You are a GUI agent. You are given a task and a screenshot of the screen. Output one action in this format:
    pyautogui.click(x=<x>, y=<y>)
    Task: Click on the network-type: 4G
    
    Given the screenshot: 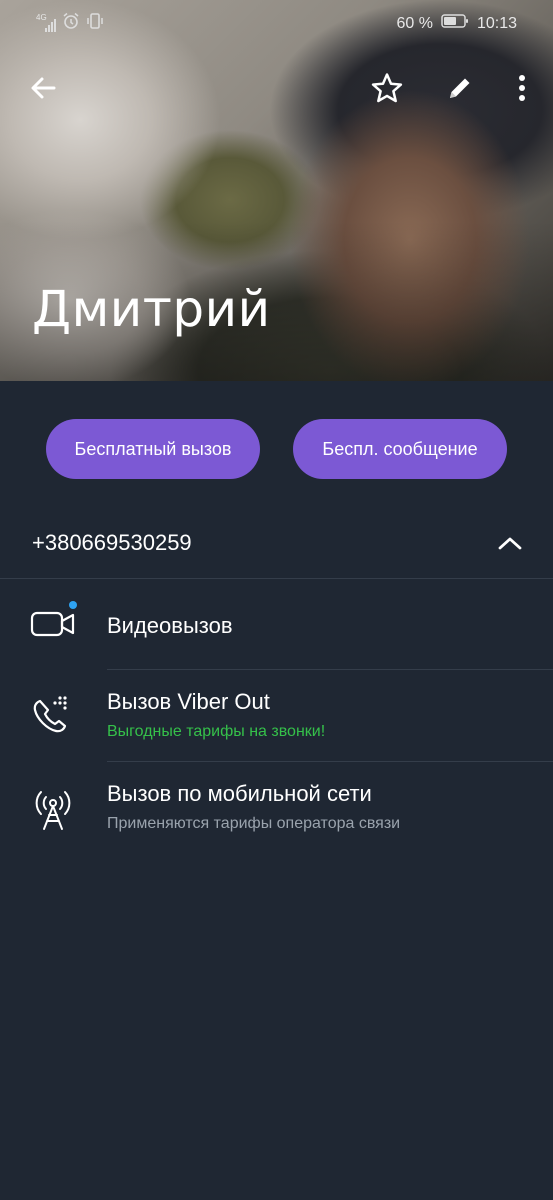 What is the action you would take?
    pyautogui.click(x=41, y=17)
    